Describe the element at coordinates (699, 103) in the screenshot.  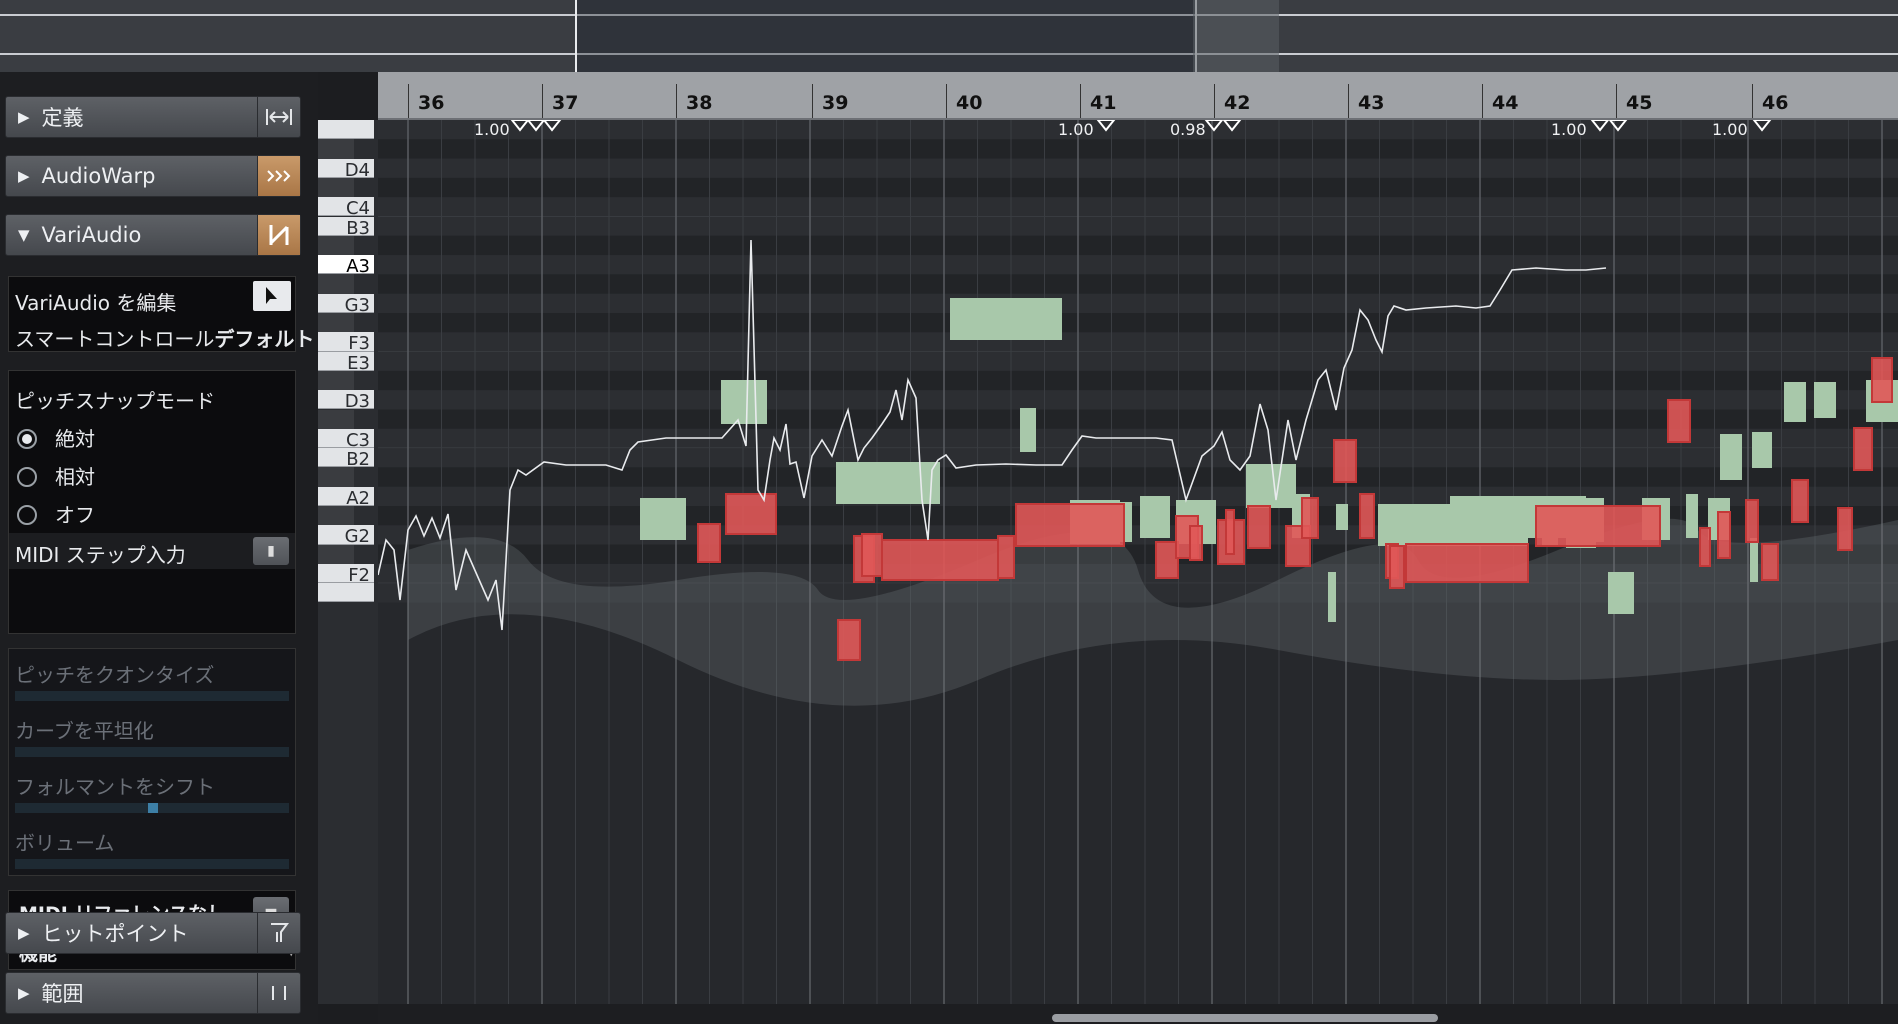
I see `bar-number: 38` at that location.